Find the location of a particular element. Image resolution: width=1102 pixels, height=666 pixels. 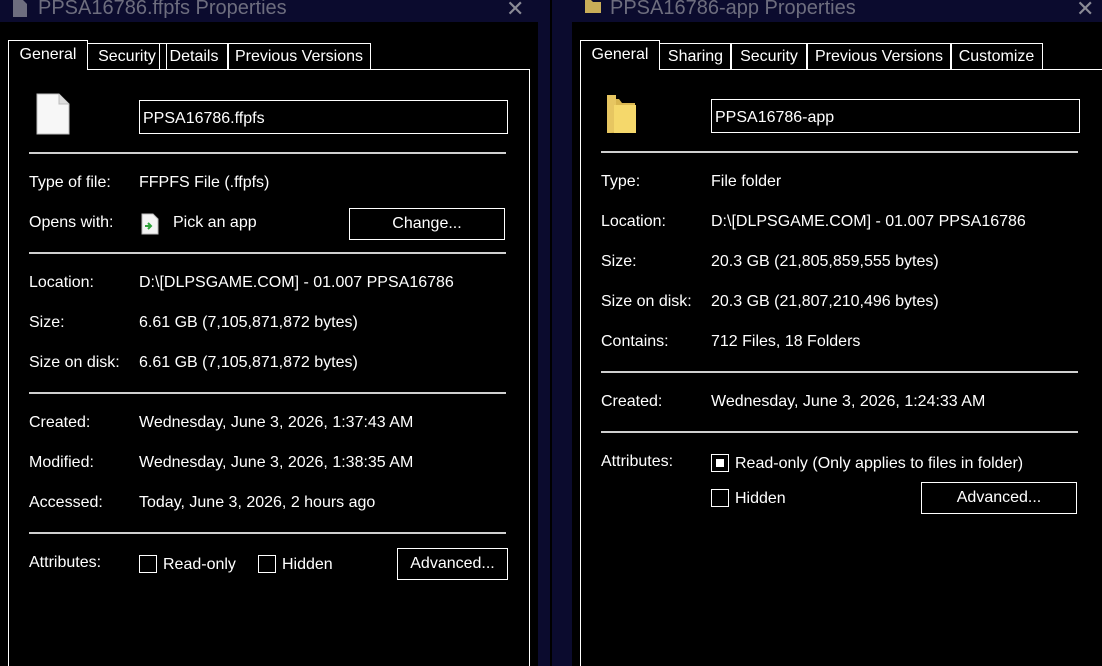

type-value: FFPFS File (.ffpfs) is located at coordinates (204, 182).